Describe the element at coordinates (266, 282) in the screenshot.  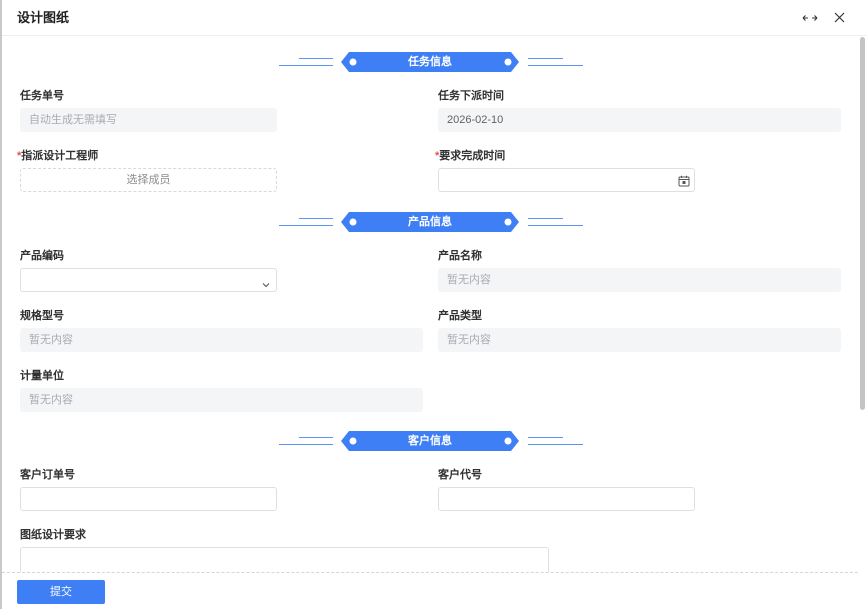
I see `chevron-down-icon` at that location.